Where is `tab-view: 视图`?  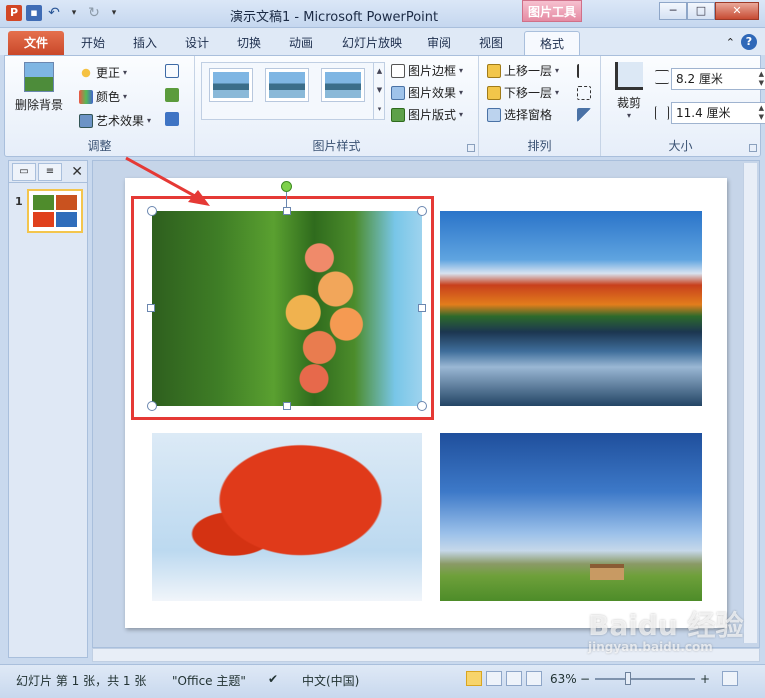 tab-view: 视图 is located at coordinates (491, 43).